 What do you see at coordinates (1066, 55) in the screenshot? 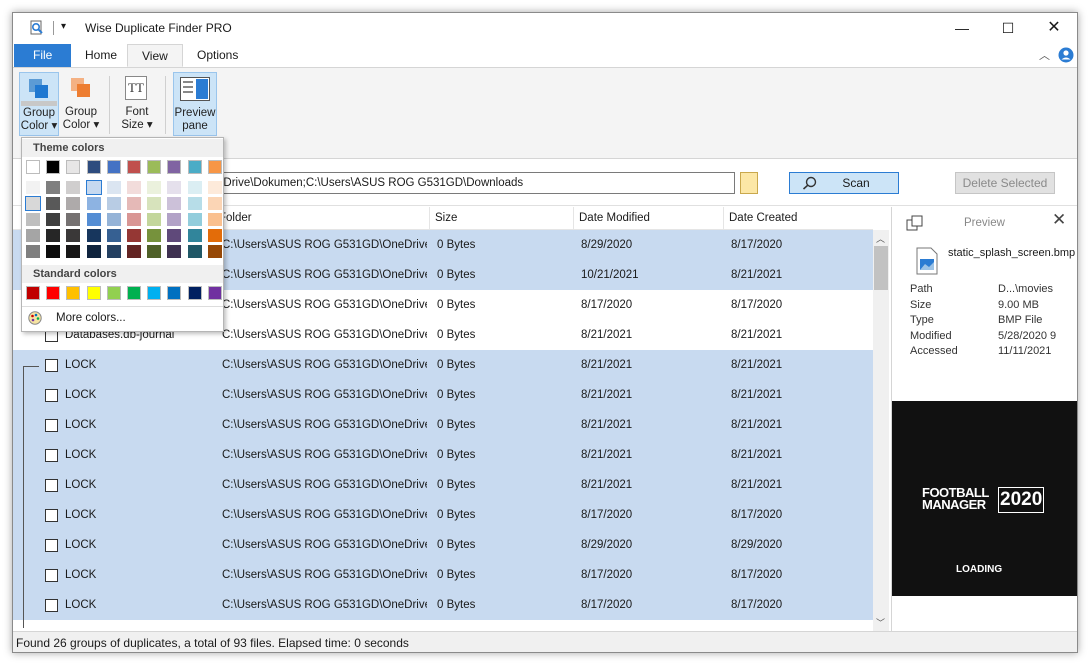
I see `account-icon` at bounding box center [1066, 55].